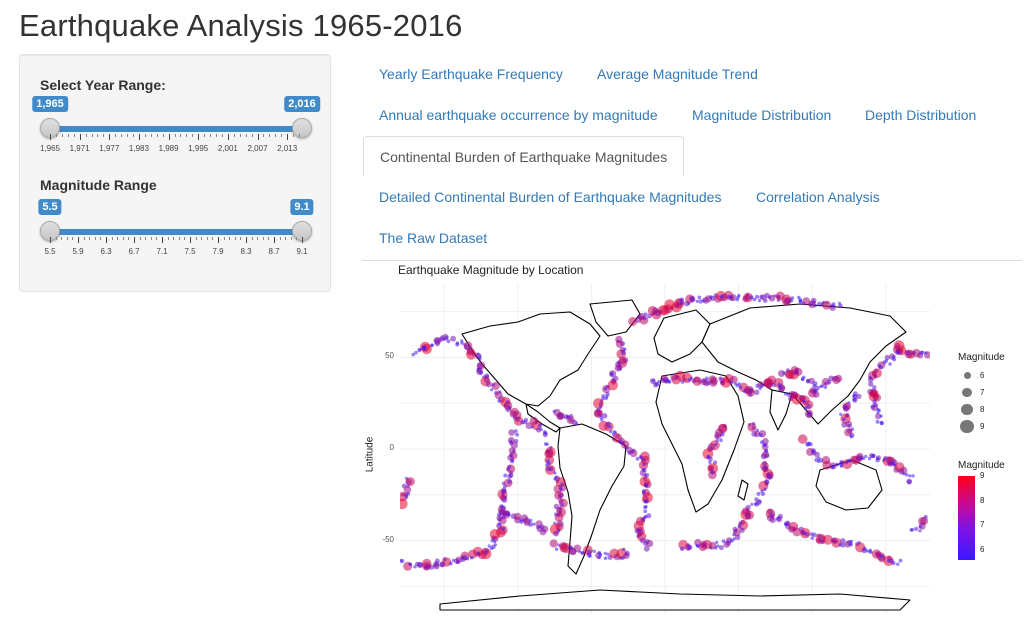 The width and height of the screenshot is (1028, 624). Describe the element at coordinates (109, 148) in the screenshot. I see `slider-tick-label: 1,977` at that location.